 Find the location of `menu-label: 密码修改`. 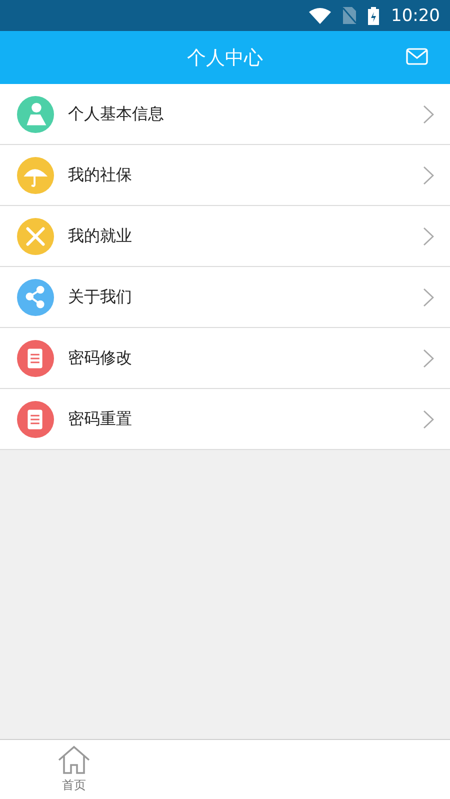

menu-label: 密码修改 is located at coordinates (100, 358).